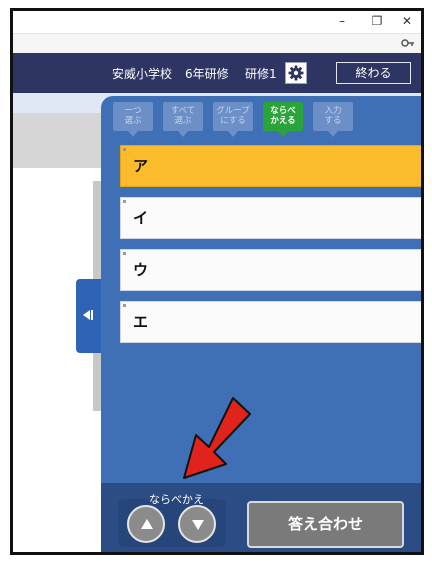 Image resolution: width=432 pixels, height=563 pixels. Describe the element at coordinates (207, 74) in the screenshot. I see `grade-label: 6年研修` at that location.